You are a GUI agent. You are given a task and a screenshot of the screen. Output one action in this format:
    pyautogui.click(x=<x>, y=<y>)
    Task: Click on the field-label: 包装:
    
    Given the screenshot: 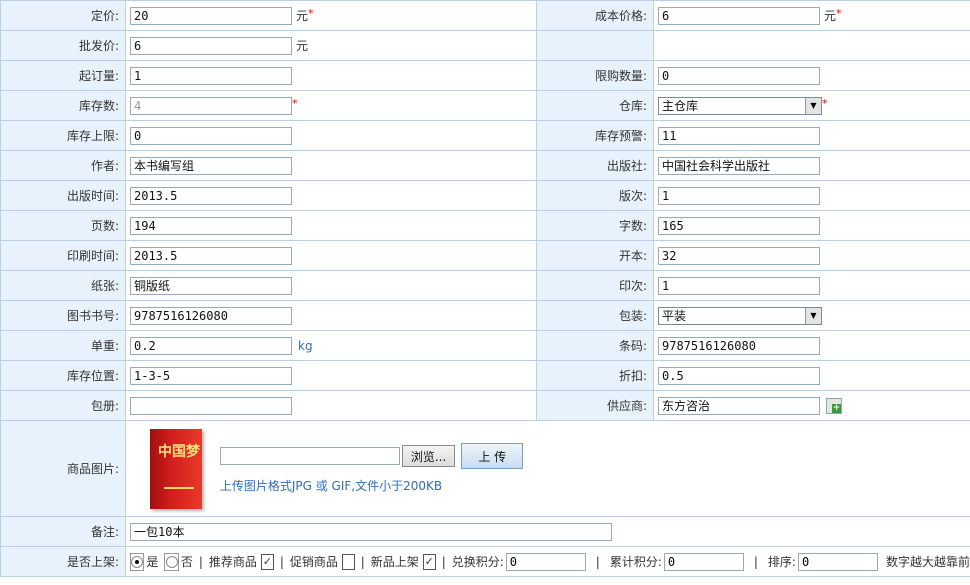 What is the action you would take?
    pyautogui.click(x=595, y=315)
    